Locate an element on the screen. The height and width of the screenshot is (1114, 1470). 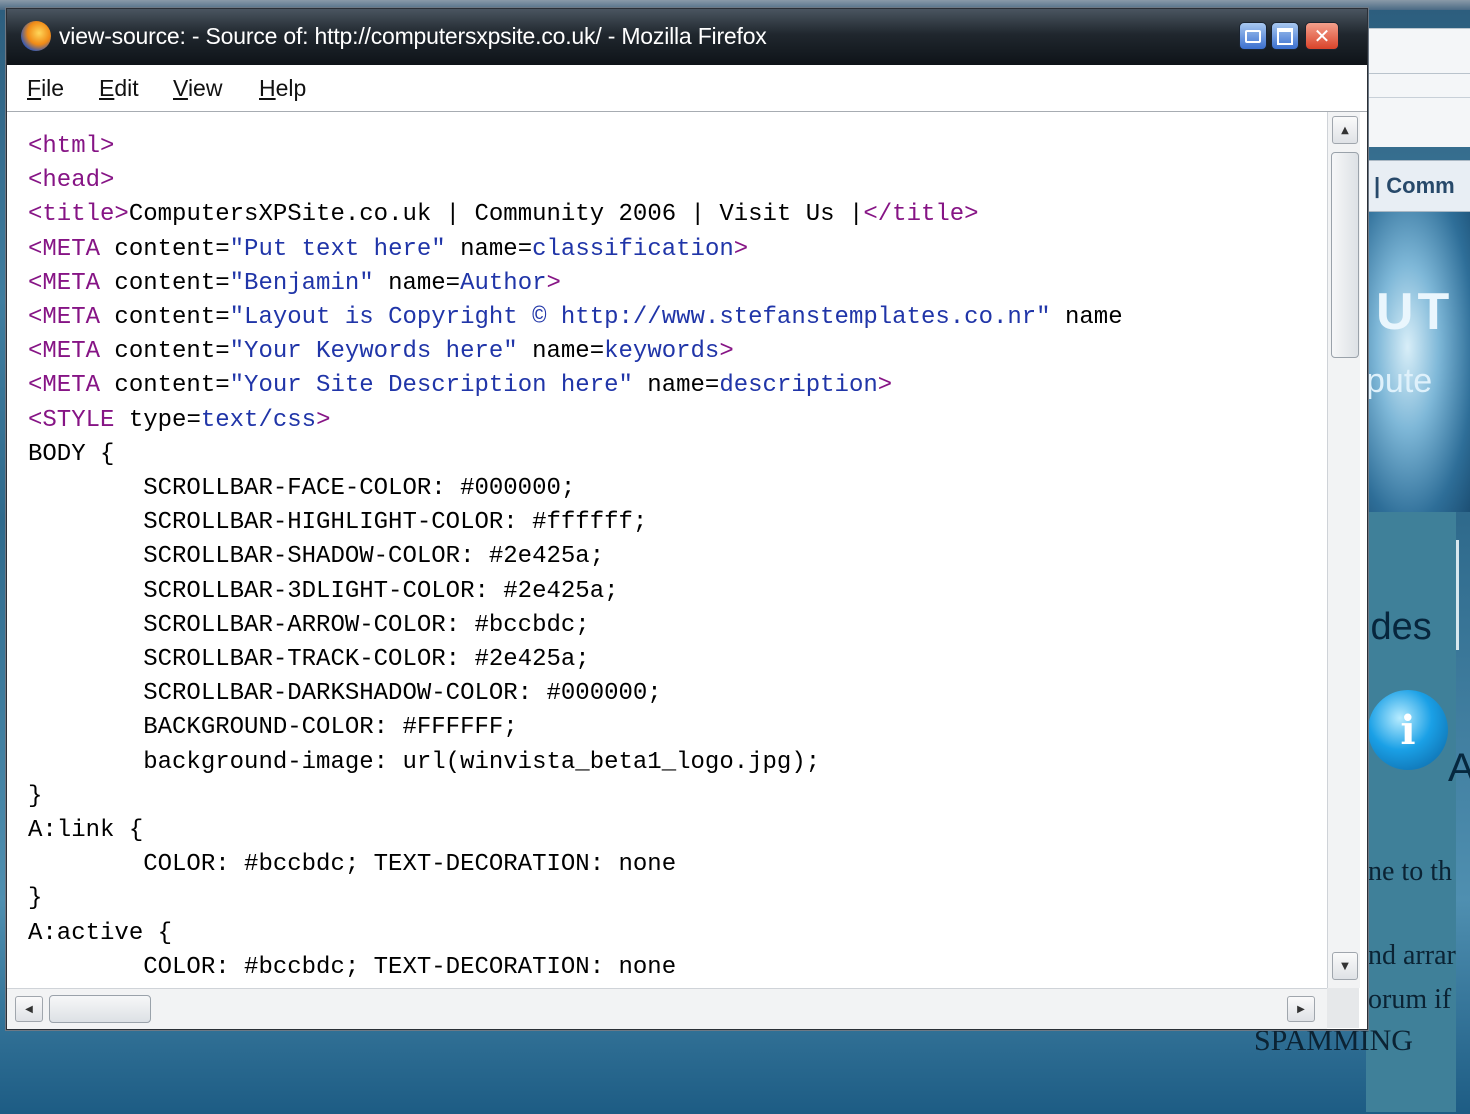
menu-file: File is located at coordinates (45, 88).